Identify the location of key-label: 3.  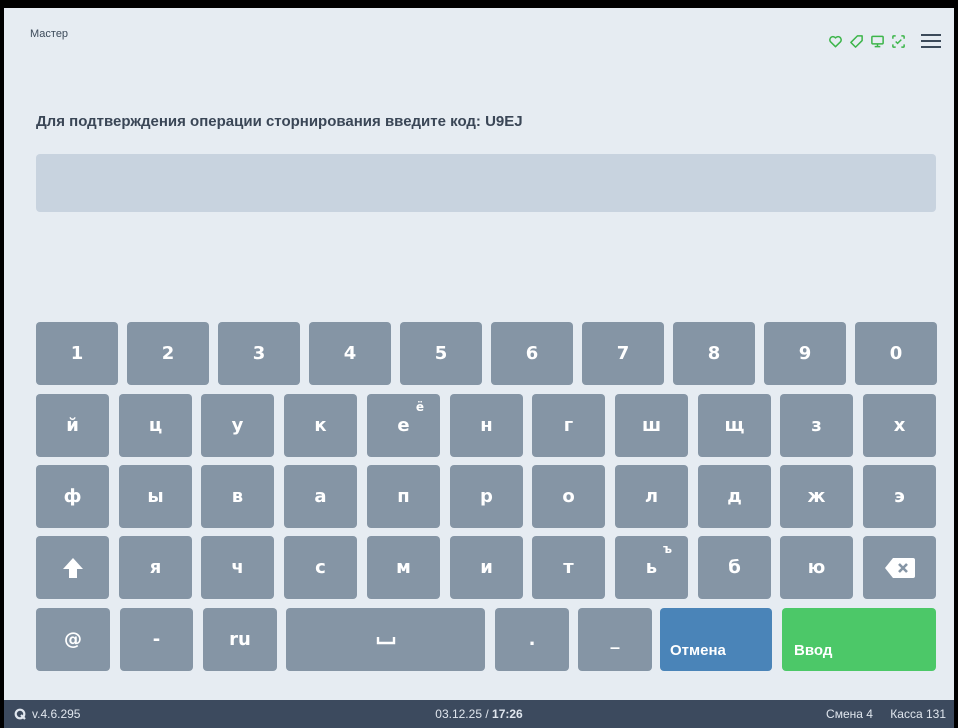
(259, 353).